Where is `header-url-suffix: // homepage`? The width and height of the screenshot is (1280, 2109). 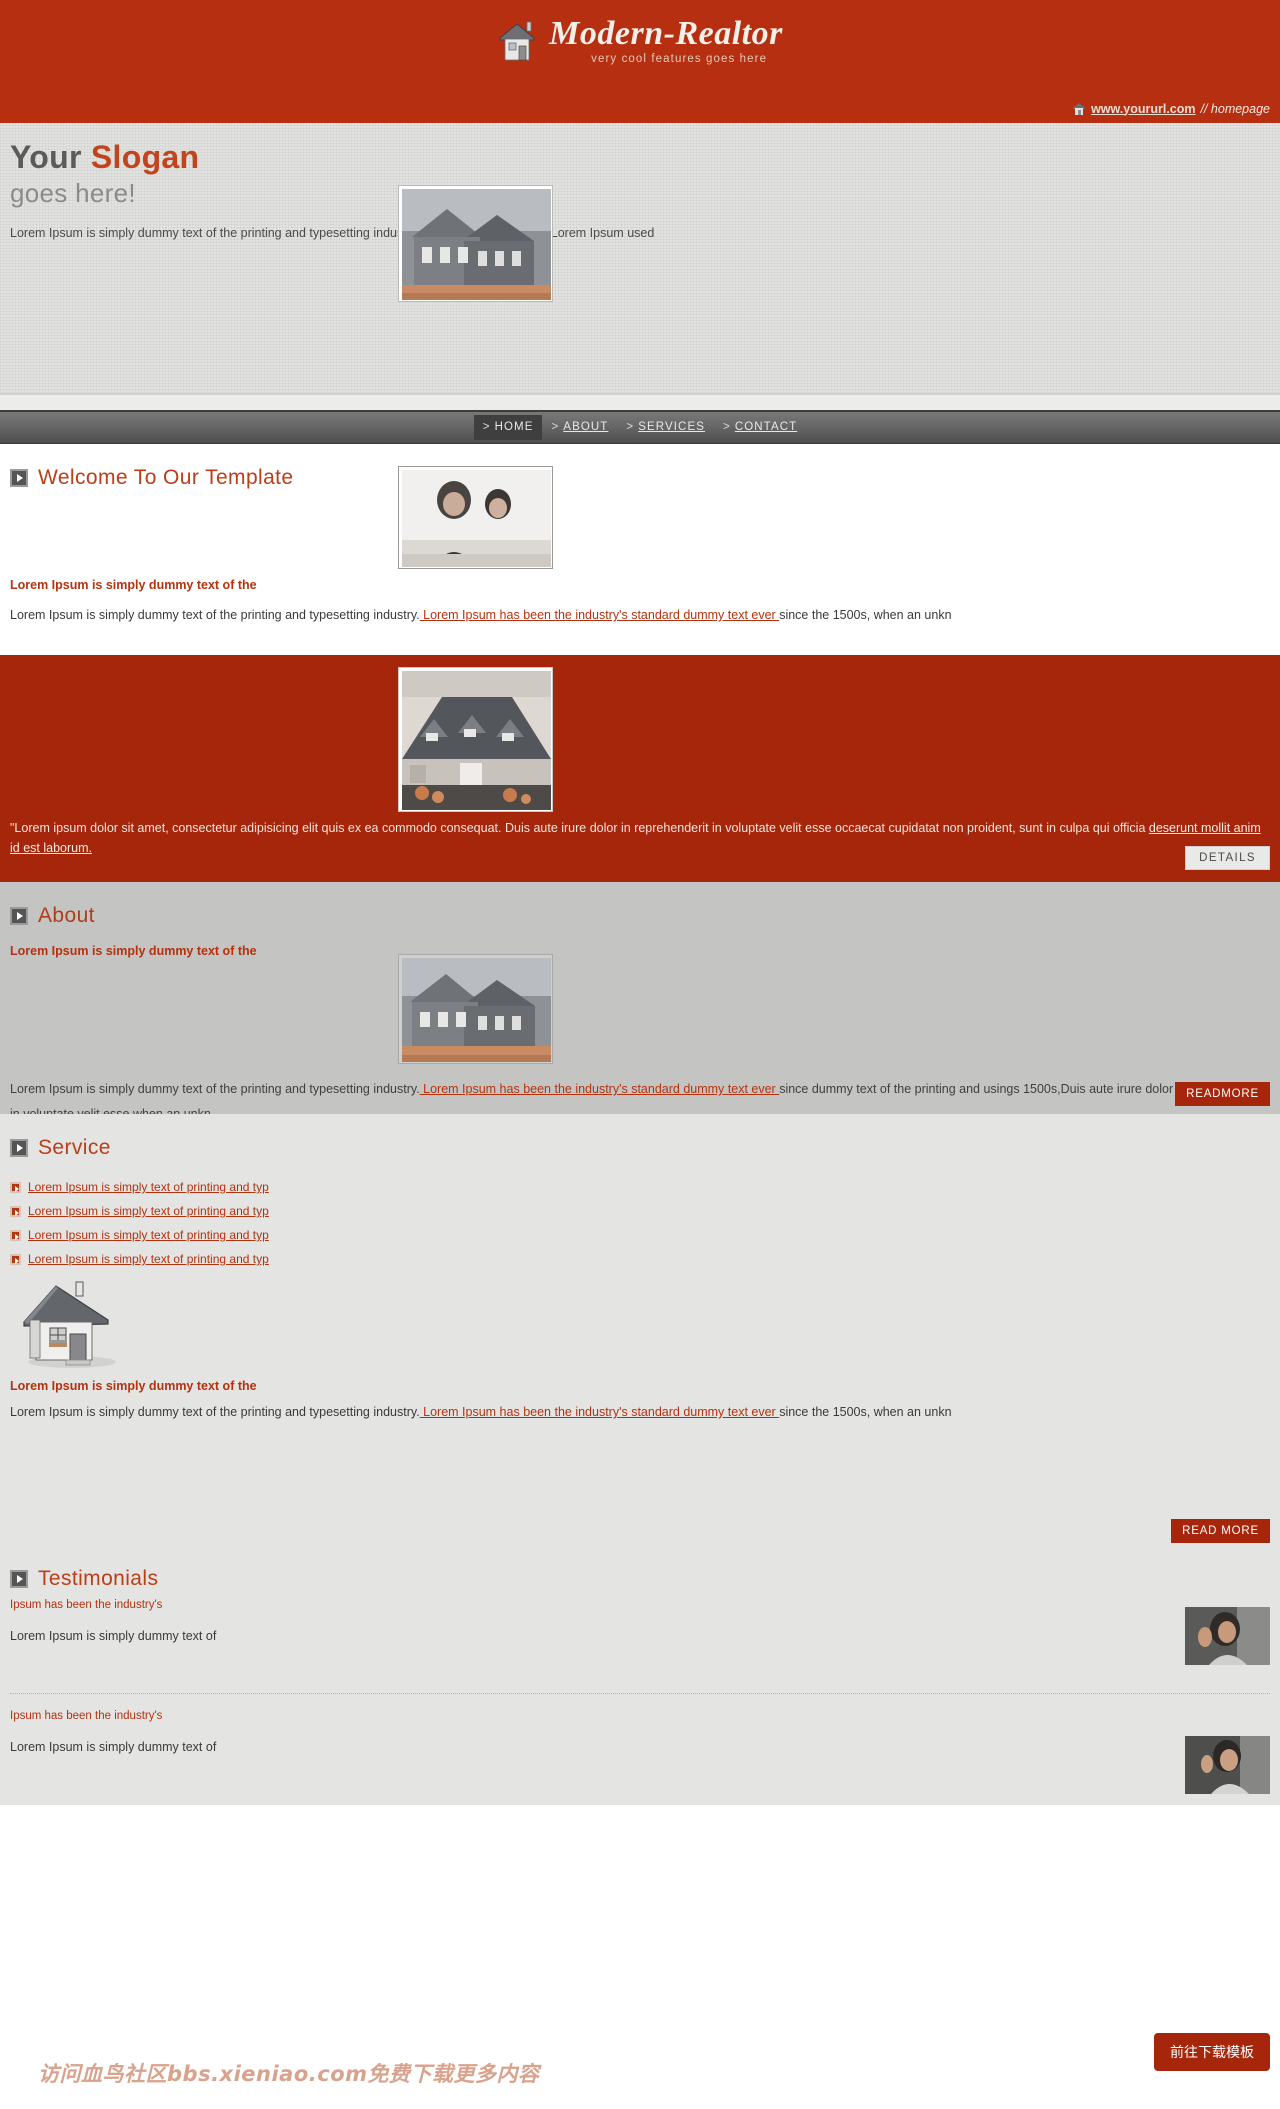
header-url-suffix: // homepage is located at coordinates (1235, 108).